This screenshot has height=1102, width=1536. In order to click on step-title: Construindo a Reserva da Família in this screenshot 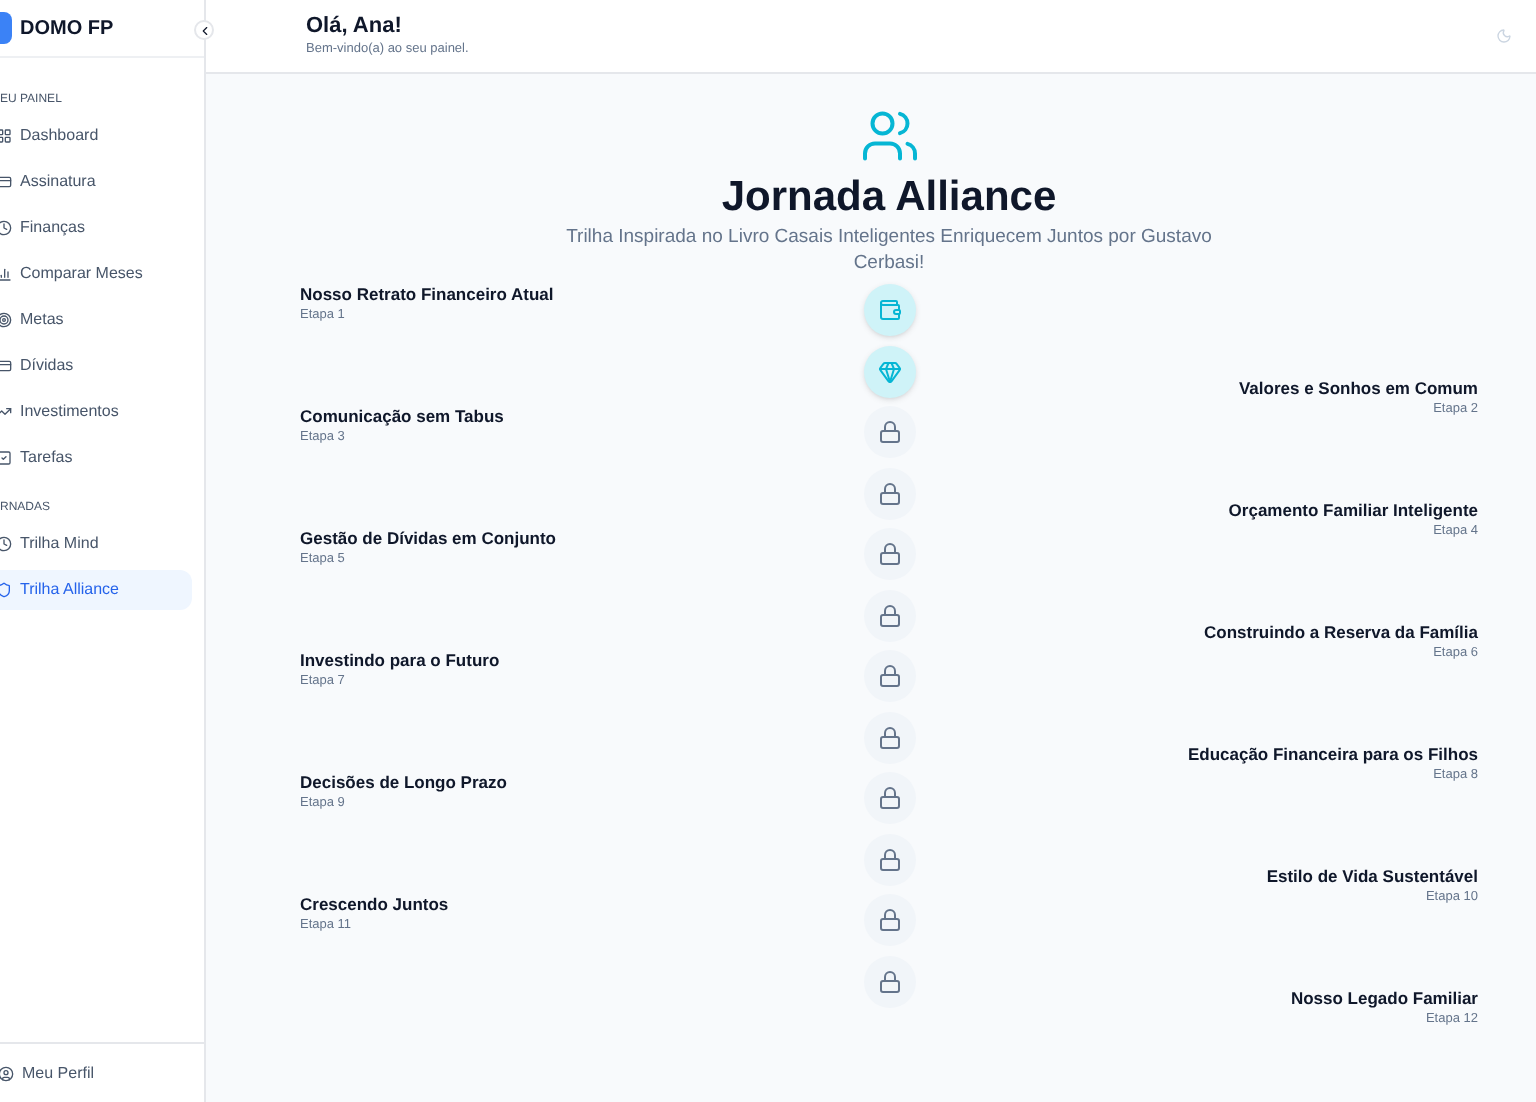, I will do `click(1341, 632)`.